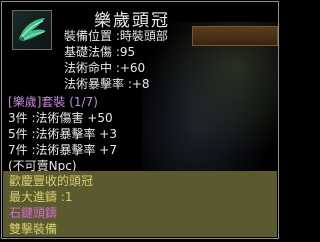  Describe the element at coordinates (33, 213) in the screenshot. I see `description-line-3: 石鍵頭鑄` at that location.